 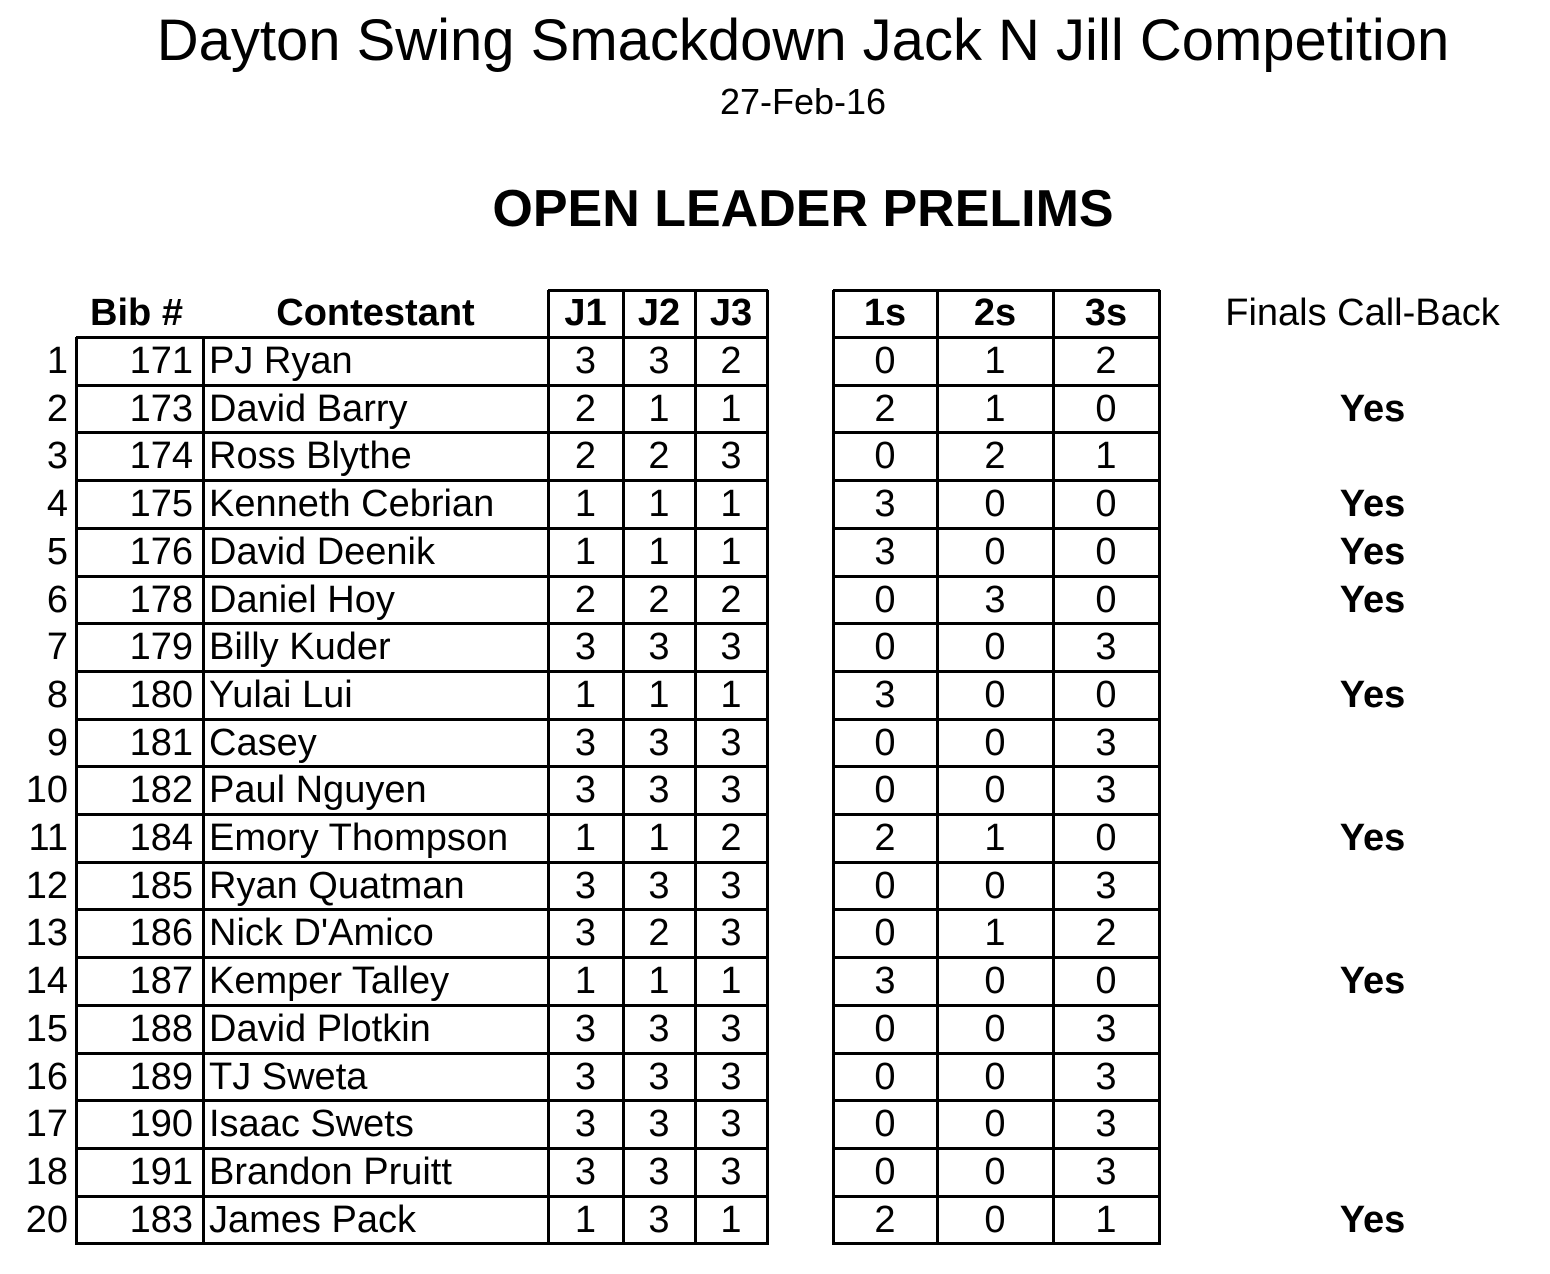 I want to click on bib-number: 185, so click(x=161, y=885).